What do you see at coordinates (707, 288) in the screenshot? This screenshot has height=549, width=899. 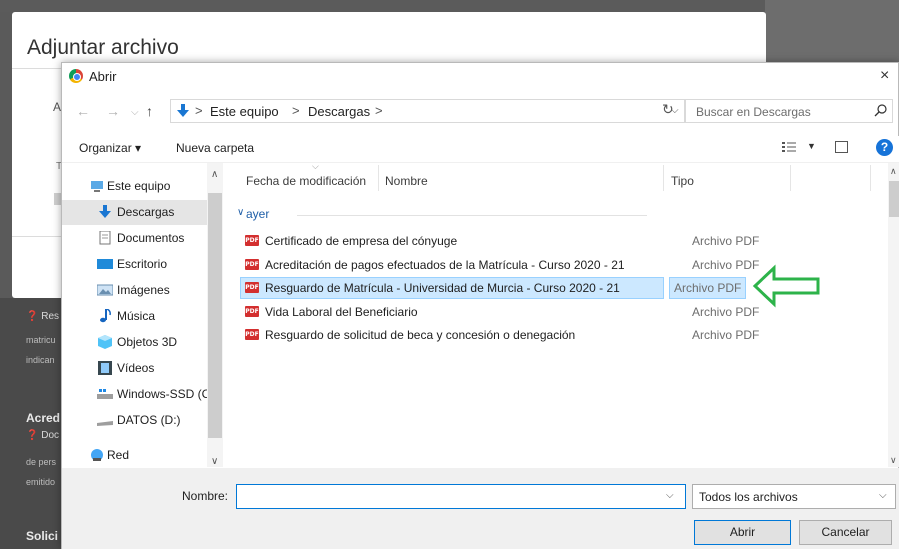 I see `file-type-selected-cell: Archivo PDF` at bounding box center [707, 288].